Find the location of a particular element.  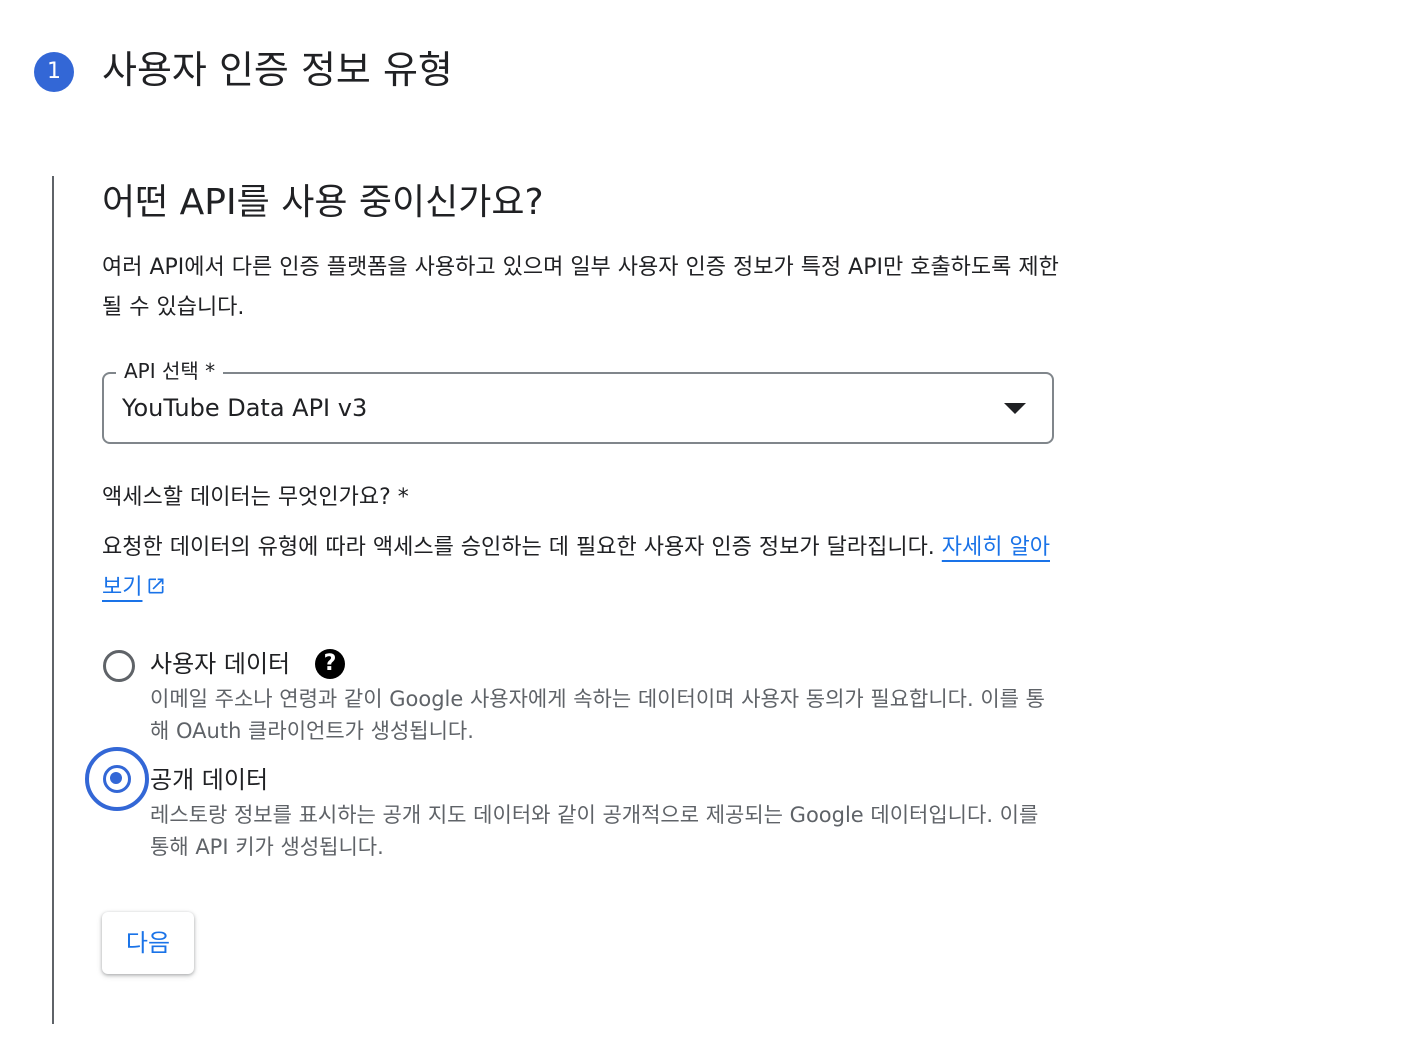

data-question-label: 액세스할 데이터는 무엇인가요? * is located at coordinates (255, 497).